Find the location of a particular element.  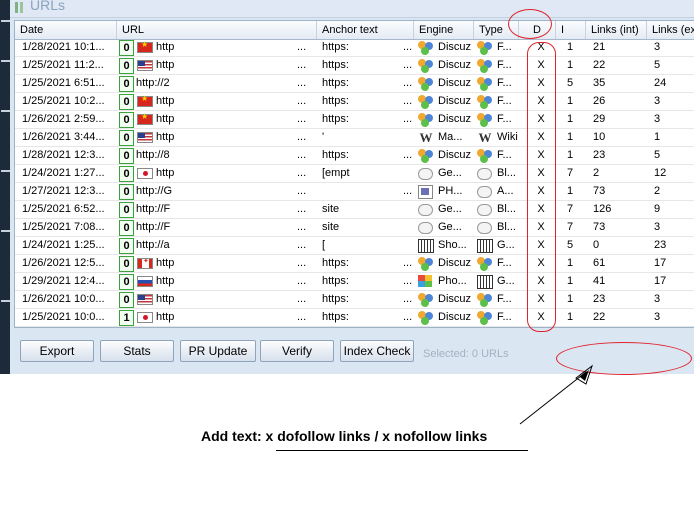

annotation-underline is located at coordinates (402, 450).